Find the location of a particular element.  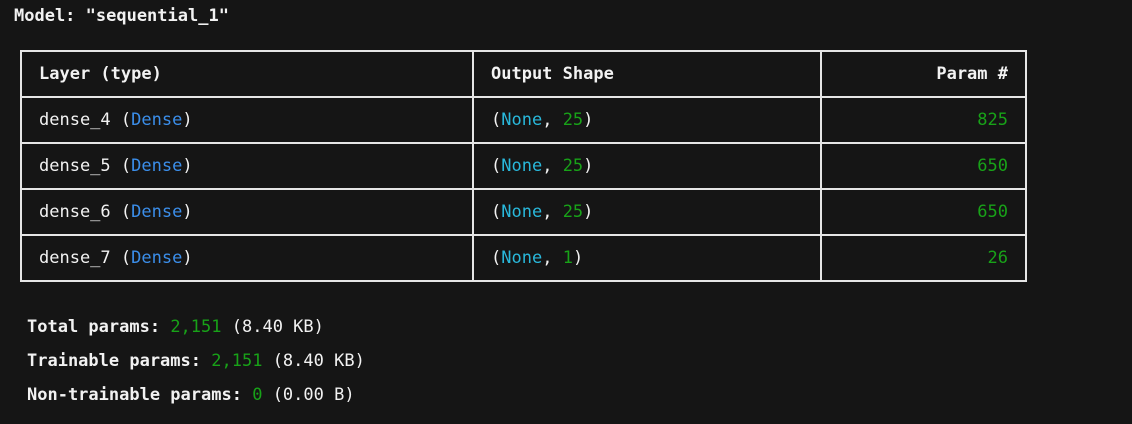

trainable-params-value: 2,151 is located at coordinates (237, 361).